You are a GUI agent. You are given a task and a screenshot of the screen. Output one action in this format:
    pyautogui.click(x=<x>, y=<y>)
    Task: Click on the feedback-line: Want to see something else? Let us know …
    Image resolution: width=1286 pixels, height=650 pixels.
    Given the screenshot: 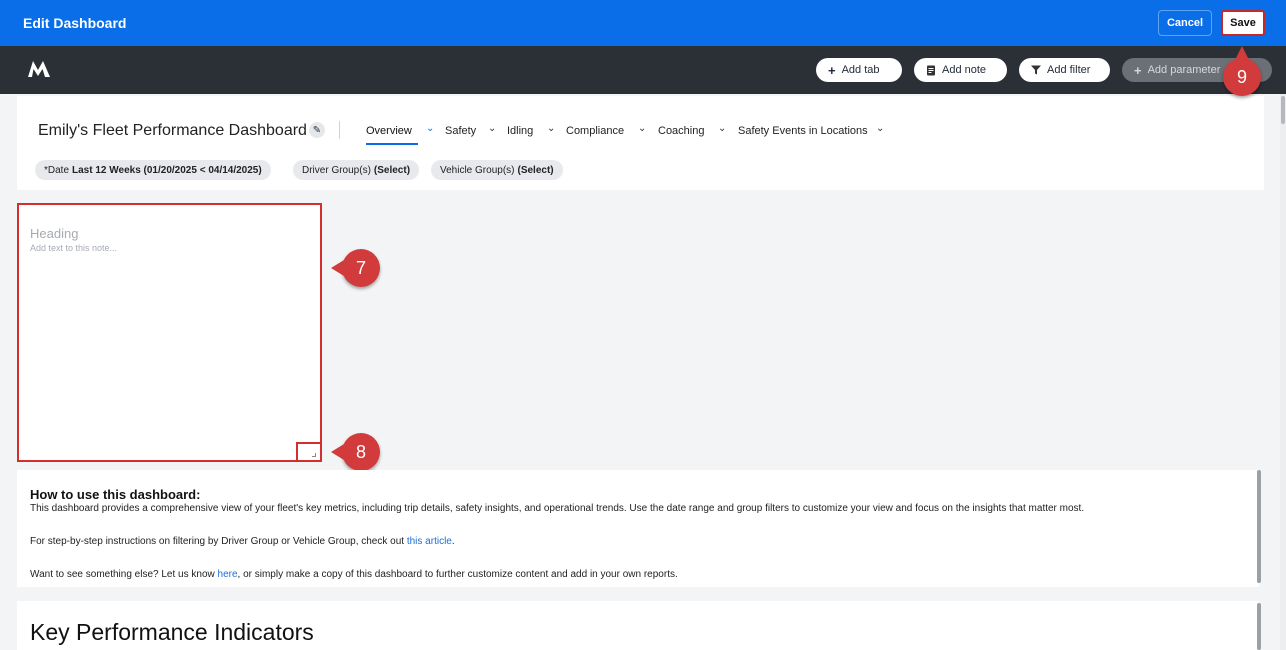 What is the action you would take?
    pyautogui.click(x=354, y=574)
    